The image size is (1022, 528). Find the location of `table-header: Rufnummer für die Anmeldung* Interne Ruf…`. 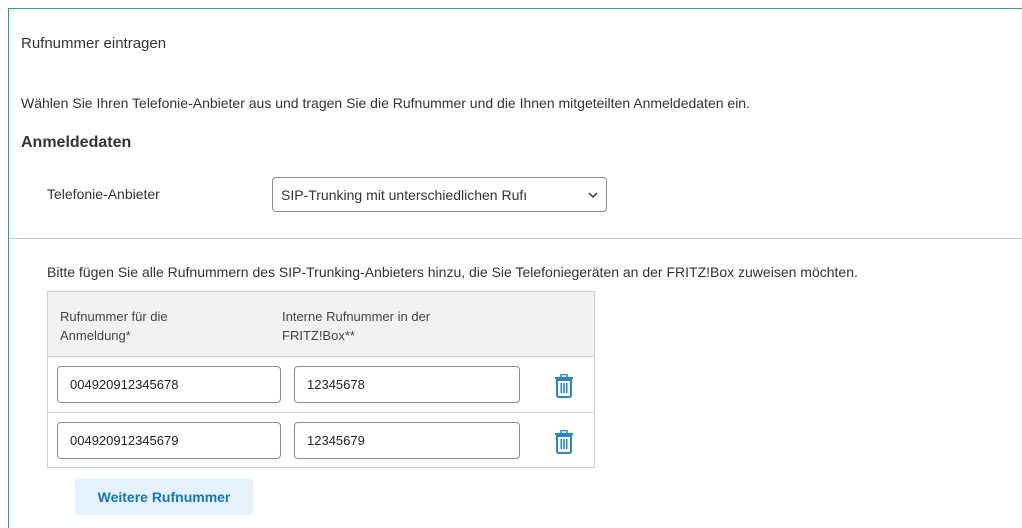

table-header: Rufnummer für die Anmeldung* Interne Ruf… is located at coordinates (321, 324).